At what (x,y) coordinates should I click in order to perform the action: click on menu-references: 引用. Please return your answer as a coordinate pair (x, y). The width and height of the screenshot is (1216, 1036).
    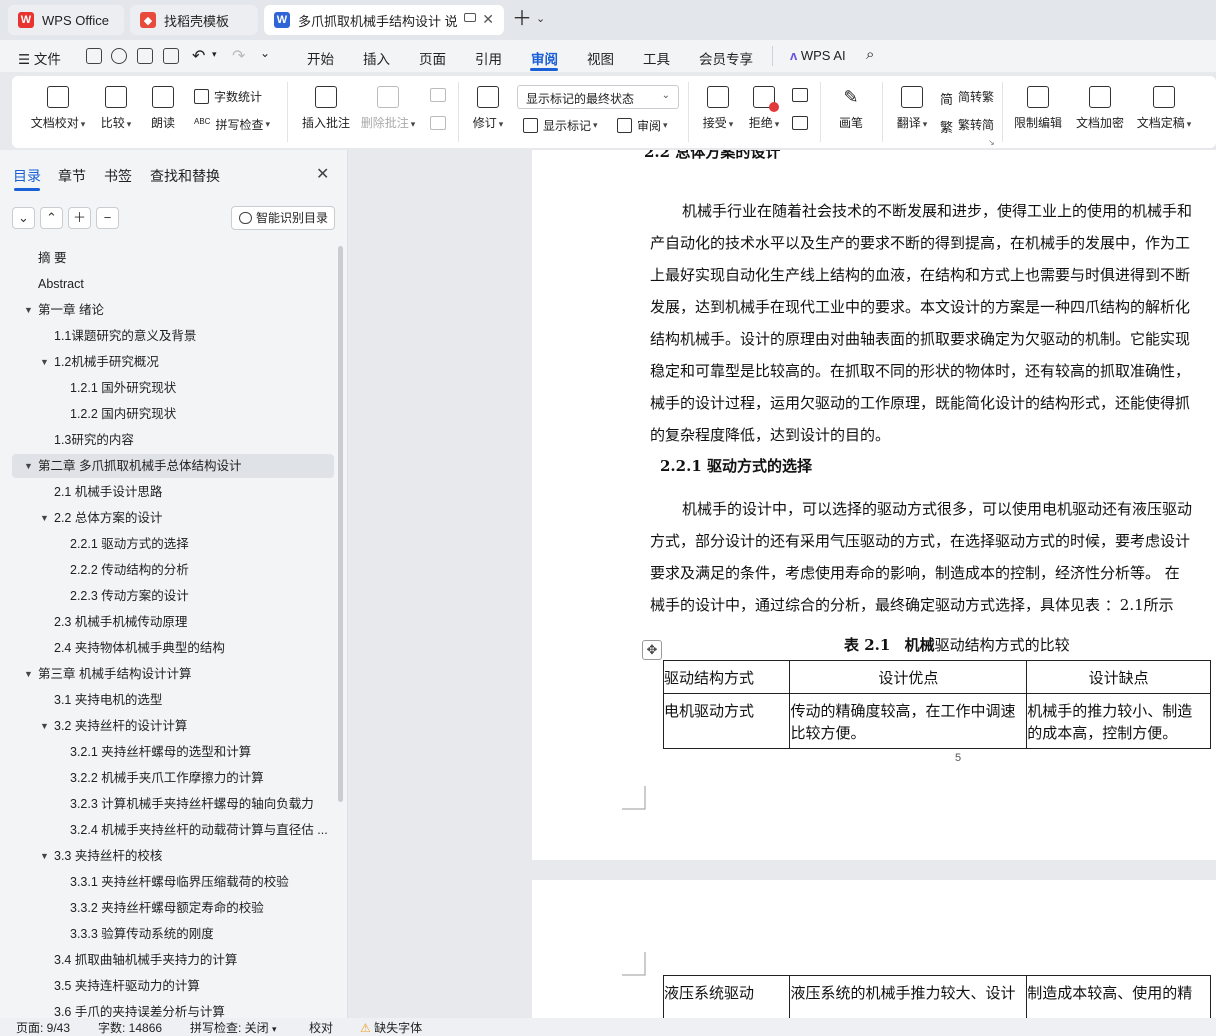
    Looking at the image, I should click on (488, 58).